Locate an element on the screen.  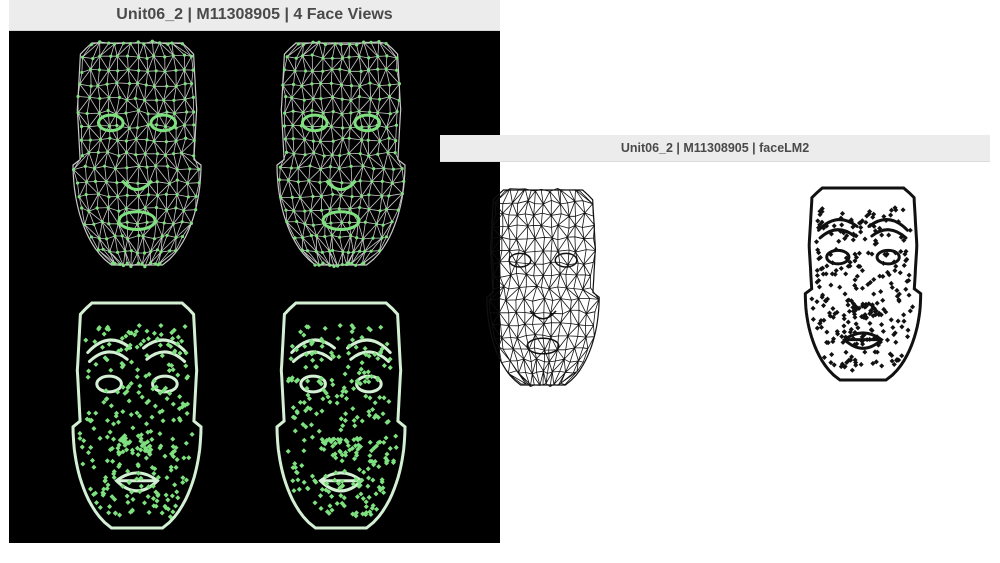
window-title-facelm2: Unit06_2 | M11308905 | faceLM2 is located at coordinates (715, 148).